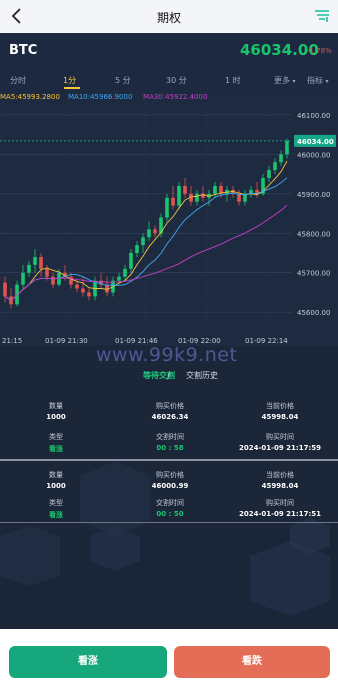  What do you see at coordinates (176, 80) in the screenshot?
I see `tab-30min: 30 分` at bounding box center [176, 80].